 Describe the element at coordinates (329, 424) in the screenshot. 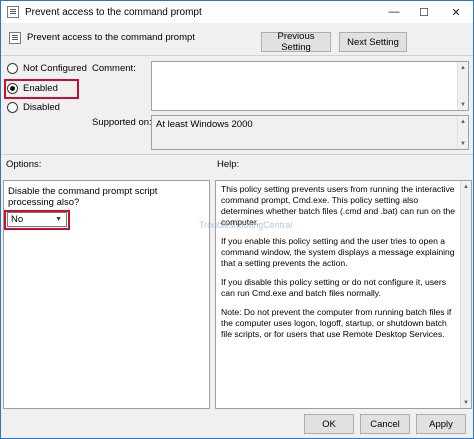

I see `ok-button: OK` at that location.